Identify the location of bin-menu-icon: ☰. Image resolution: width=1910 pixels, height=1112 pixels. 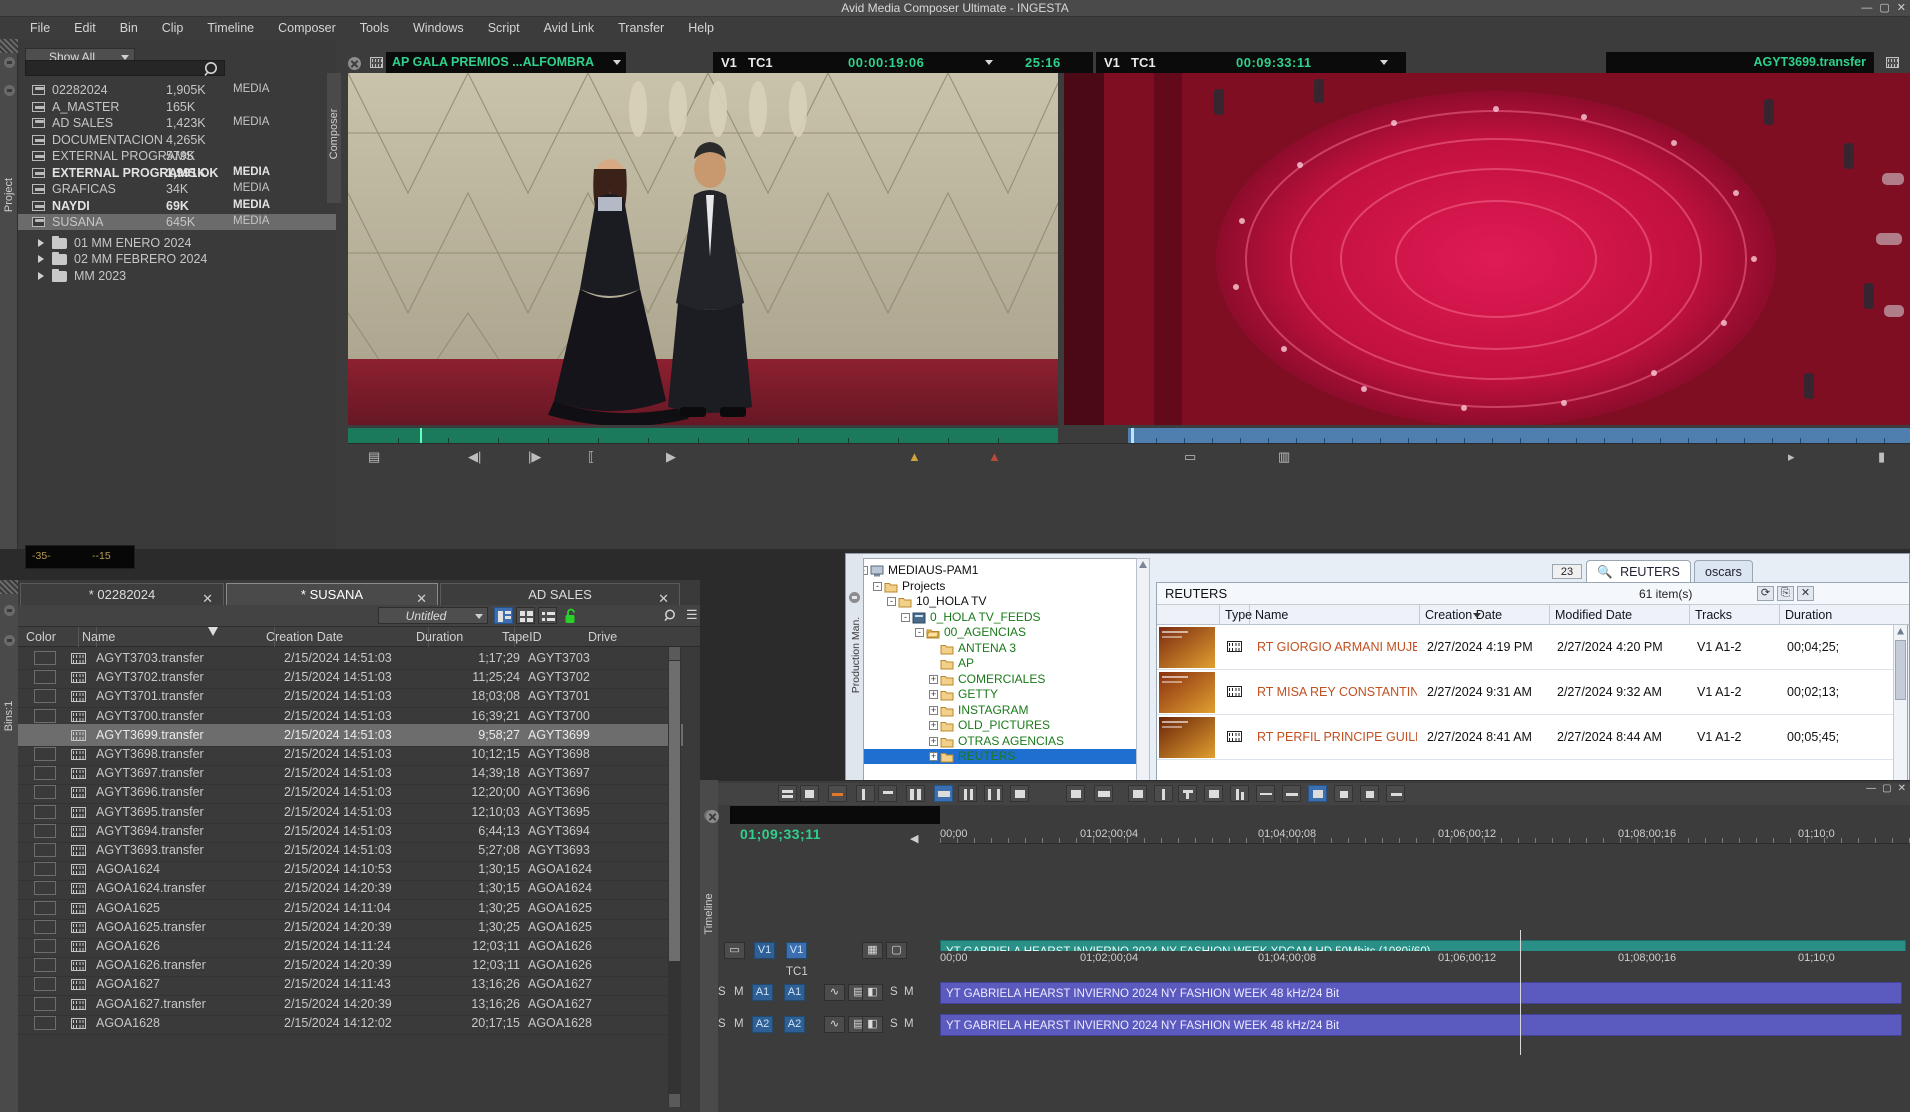
(692, 614).